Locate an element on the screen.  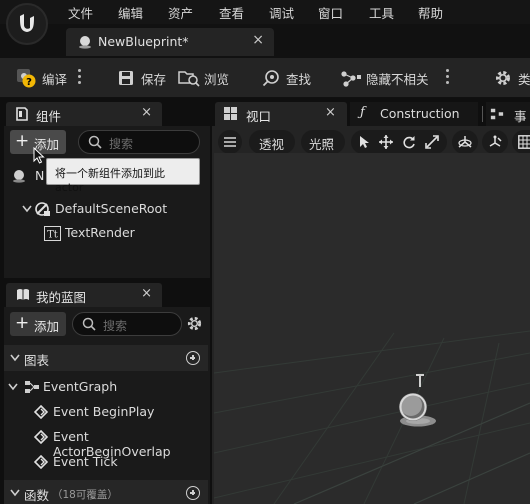
hide-unrelated-icon is located at coordinates (351, 78).